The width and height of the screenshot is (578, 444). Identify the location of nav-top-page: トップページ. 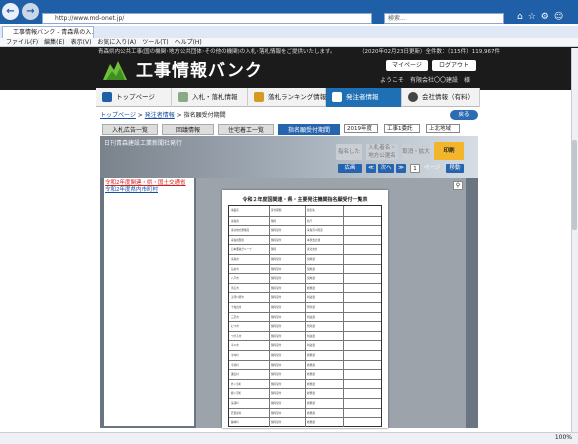
(134, 97).